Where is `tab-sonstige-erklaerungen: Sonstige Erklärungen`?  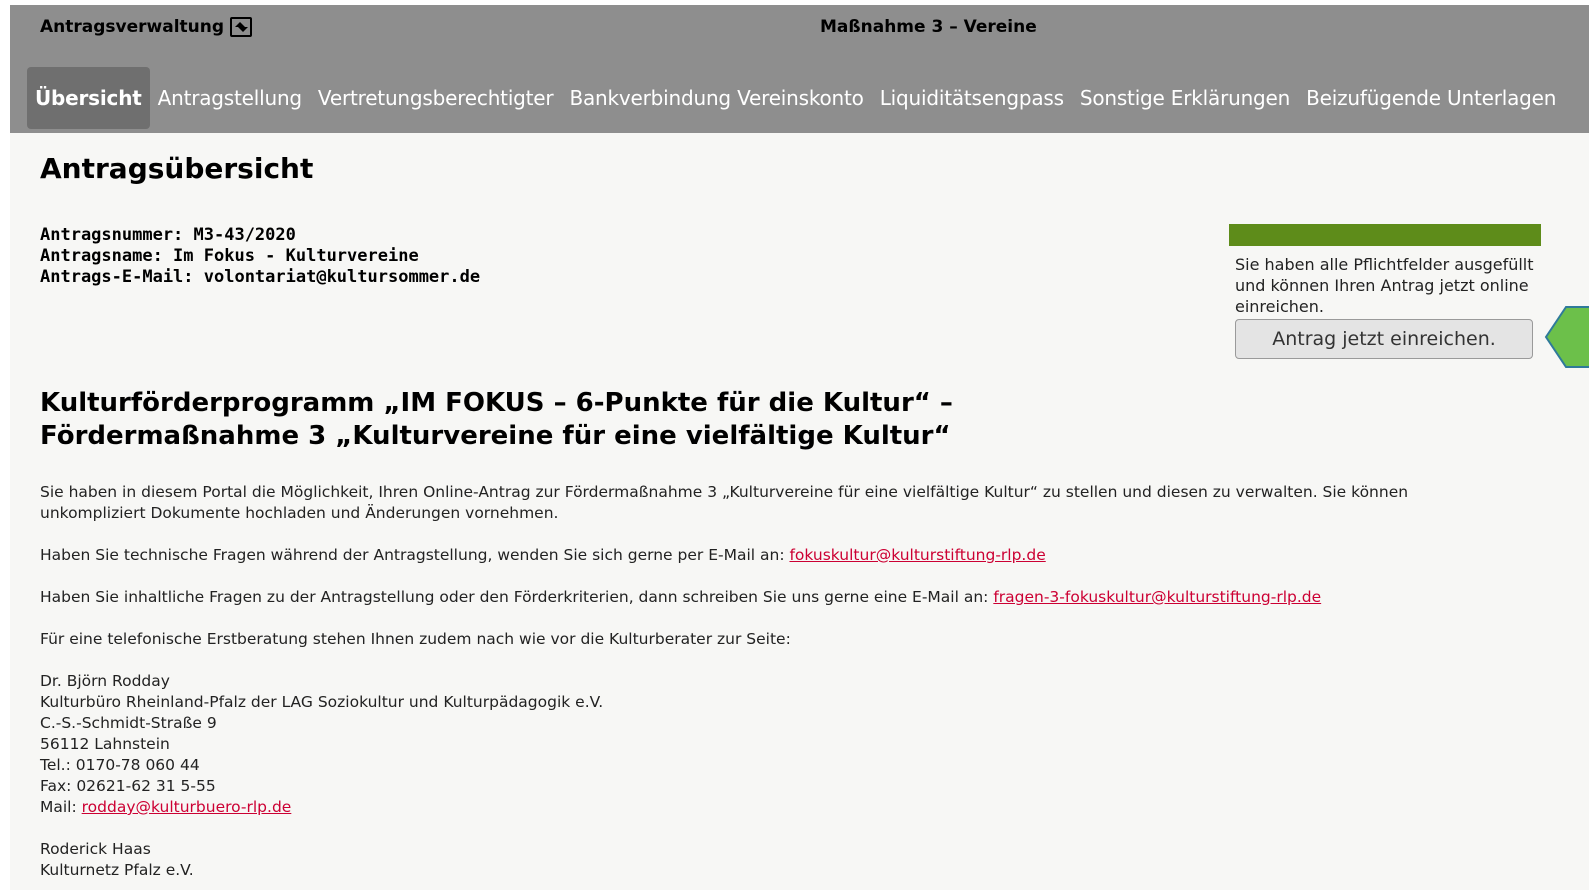
tab-sonstige-erklaerungen: Sonstige Erklärungen is located at coordinates (1185, 98).